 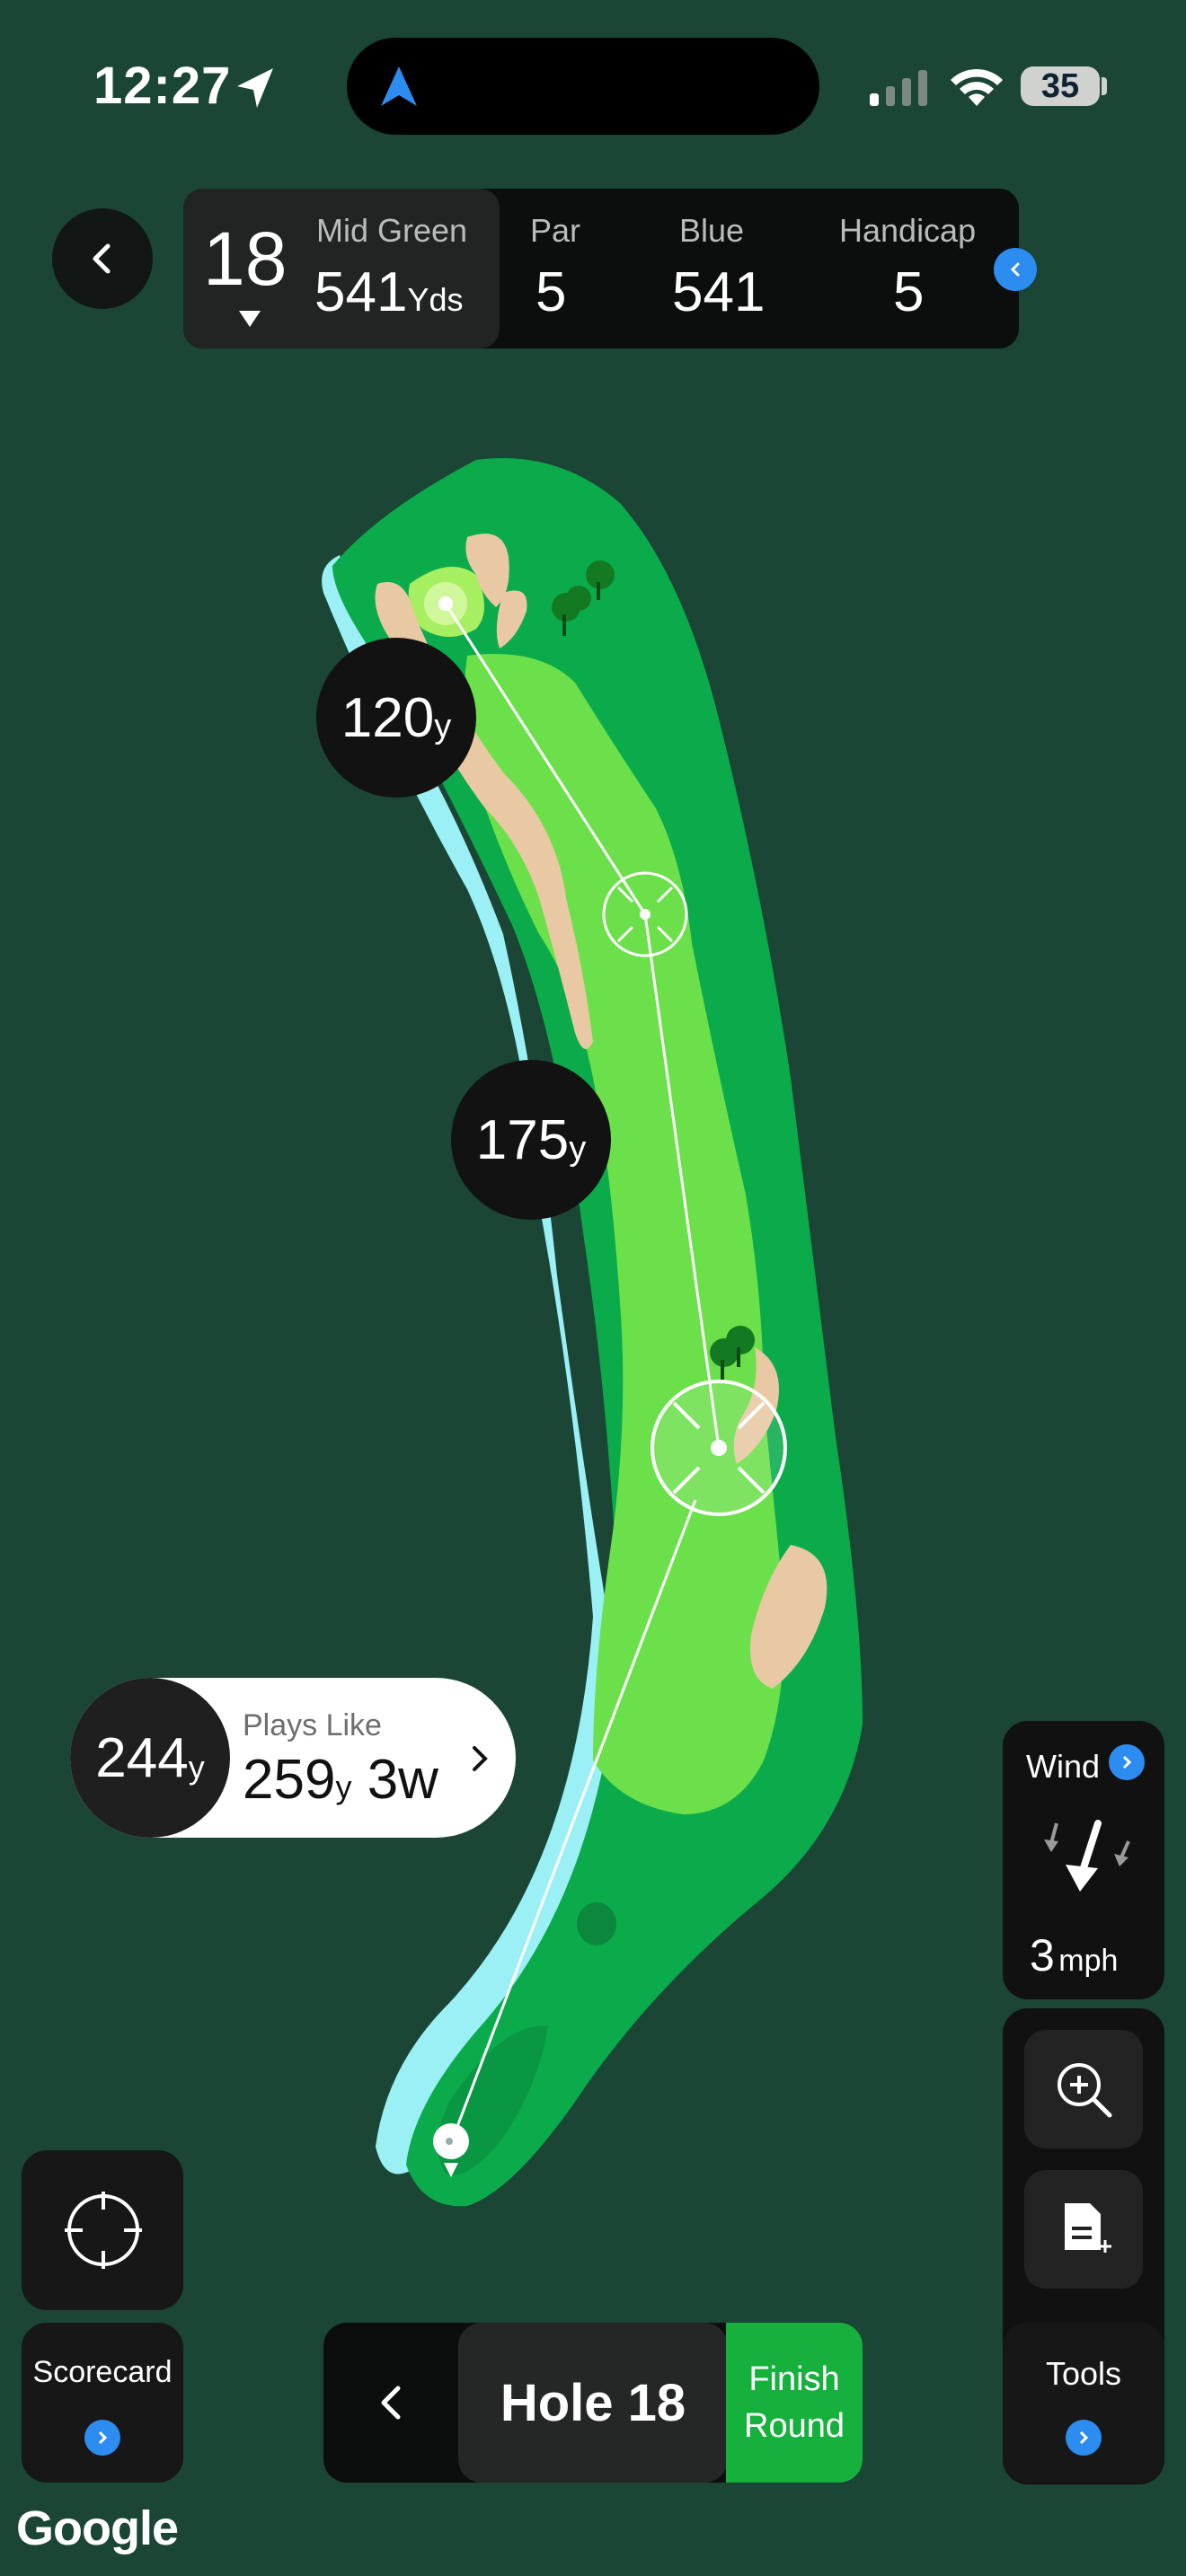 I want to click on adjusted-unit: y, so click(x=343, y=1787).